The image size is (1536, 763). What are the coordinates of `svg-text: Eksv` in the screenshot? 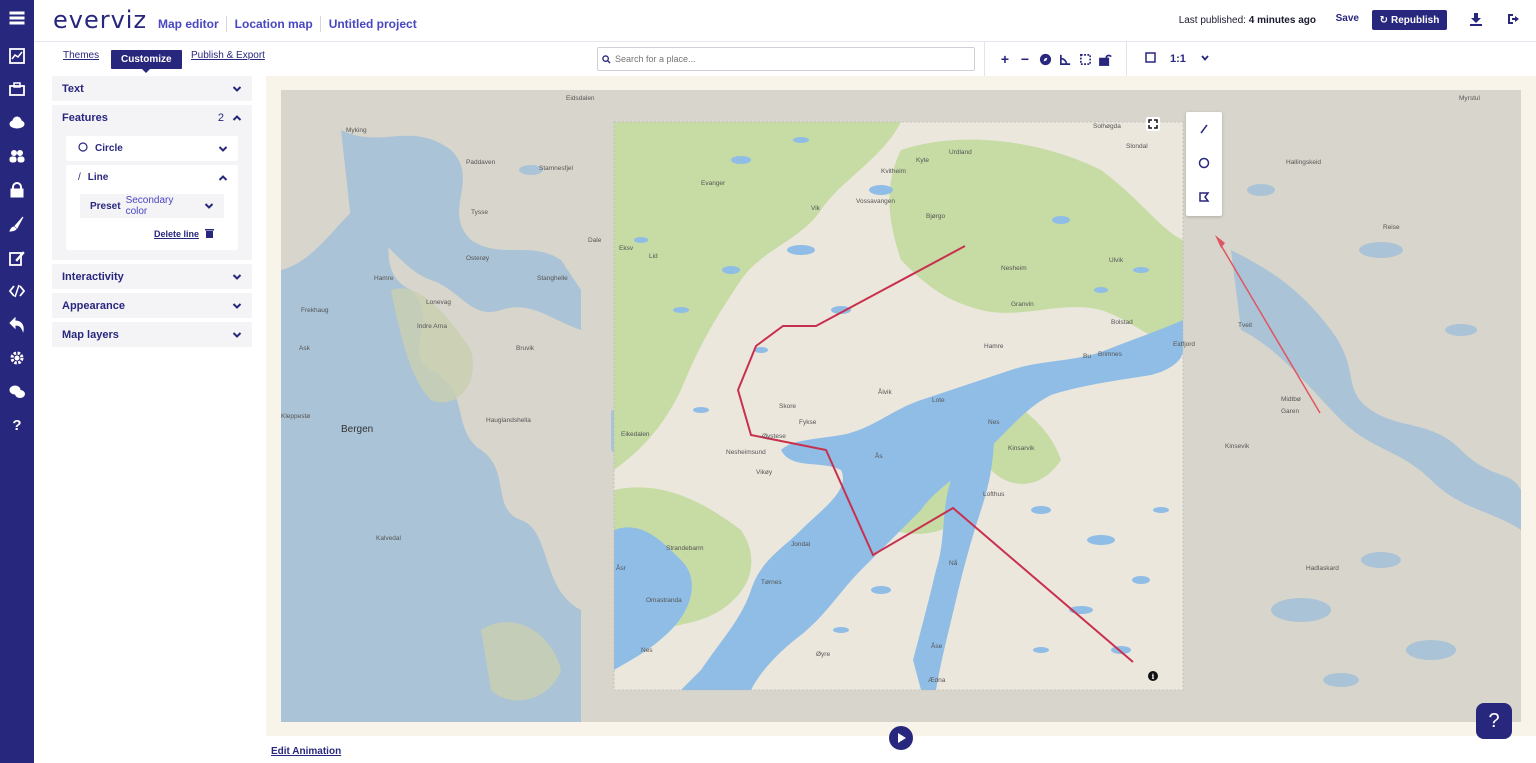 It's located at (626, 248).